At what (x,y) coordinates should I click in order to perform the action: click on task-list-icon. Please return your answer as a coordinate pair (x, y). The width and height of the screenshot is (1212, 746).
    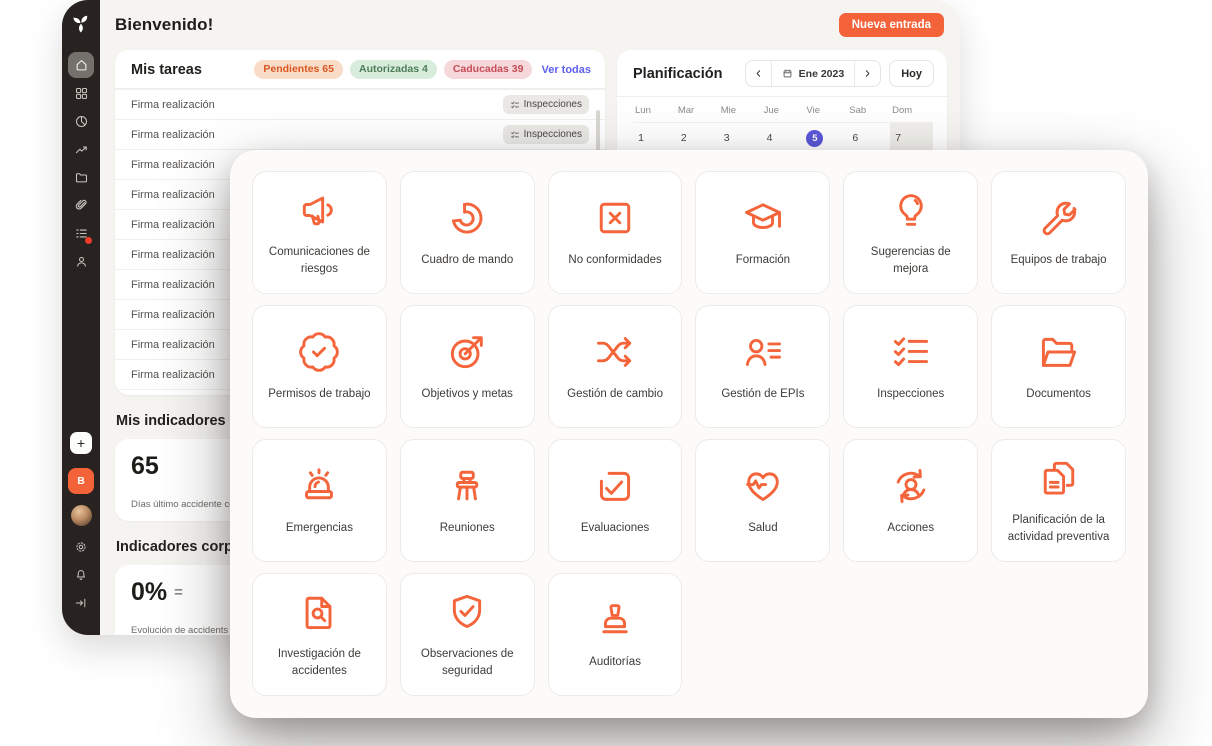
    Looking at the image, I should click on (81, 233).